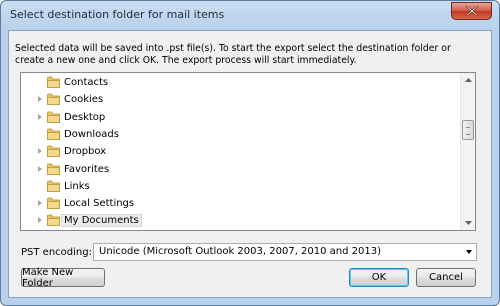 The width and height of the screenshot is (500, 306). What do you see at coordinates (85, 117) in the screenshot?
I see `tree-item-label: Desktop` at bounding box center [85, 117].